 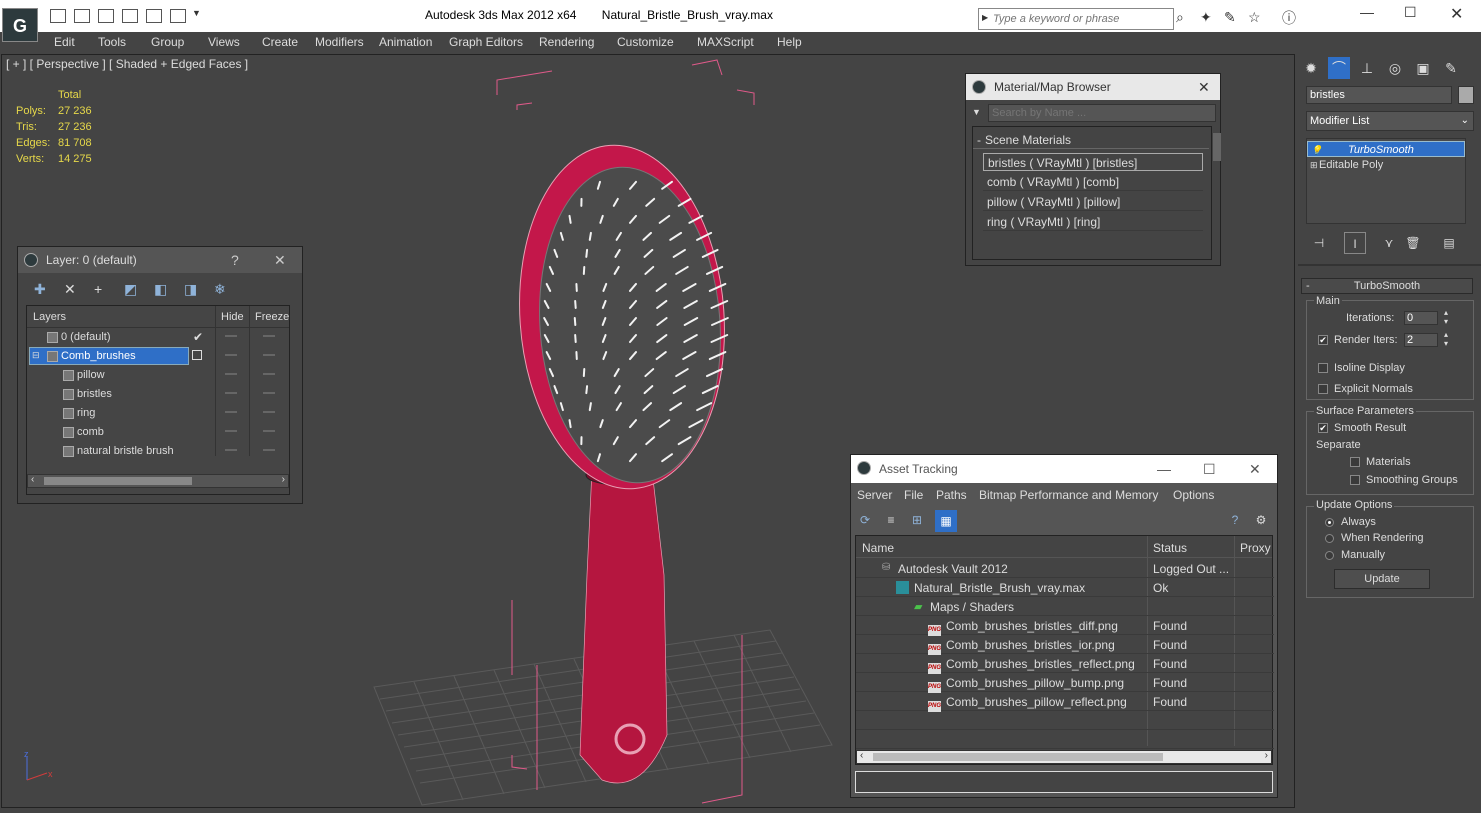 What do you see at coordinates (1230, 17) in the screenshot?
I see `communication-icon: ✎` at bounding box center [1230, 17].